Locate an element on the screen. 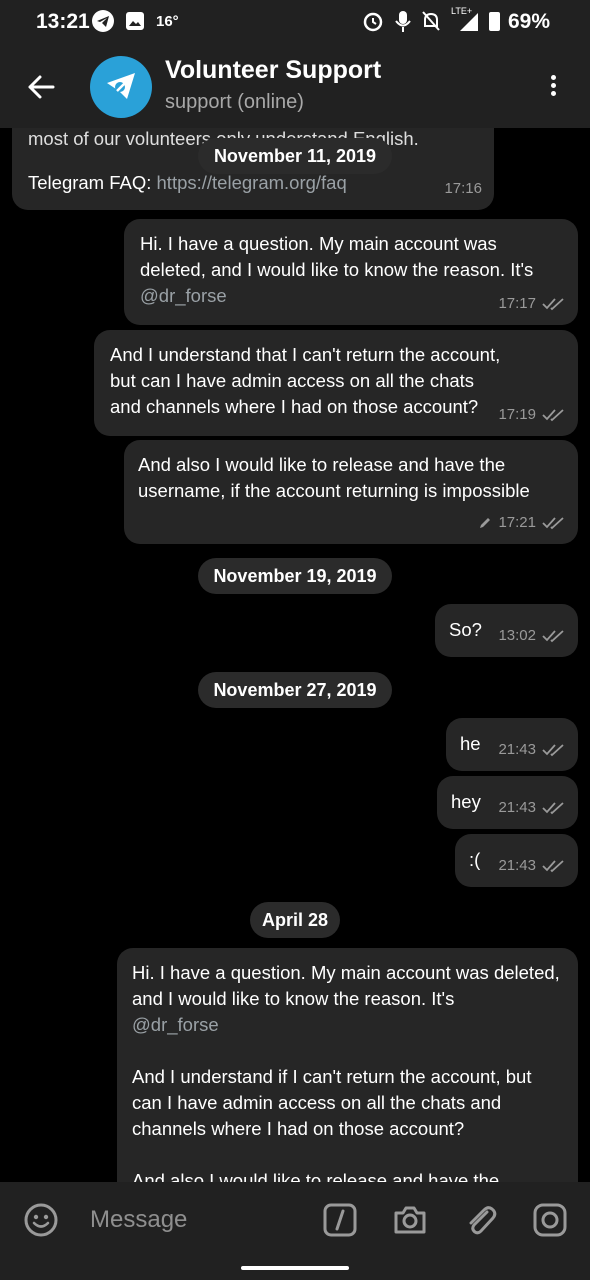  image-notification-icon is located at coordinates (135, 21).